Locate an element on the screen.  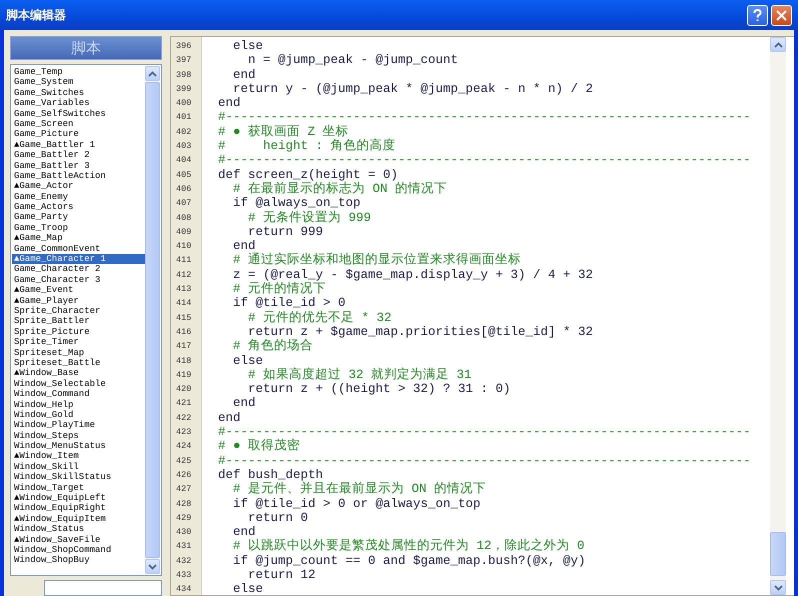
script-list-item: Game_SelfSwitches is located at coordinates (78, 113).